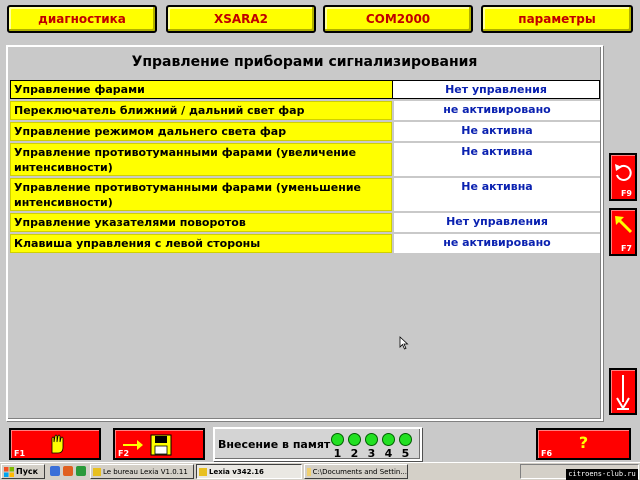  I want to click on undo-arrow-icon, so click(623, 172).